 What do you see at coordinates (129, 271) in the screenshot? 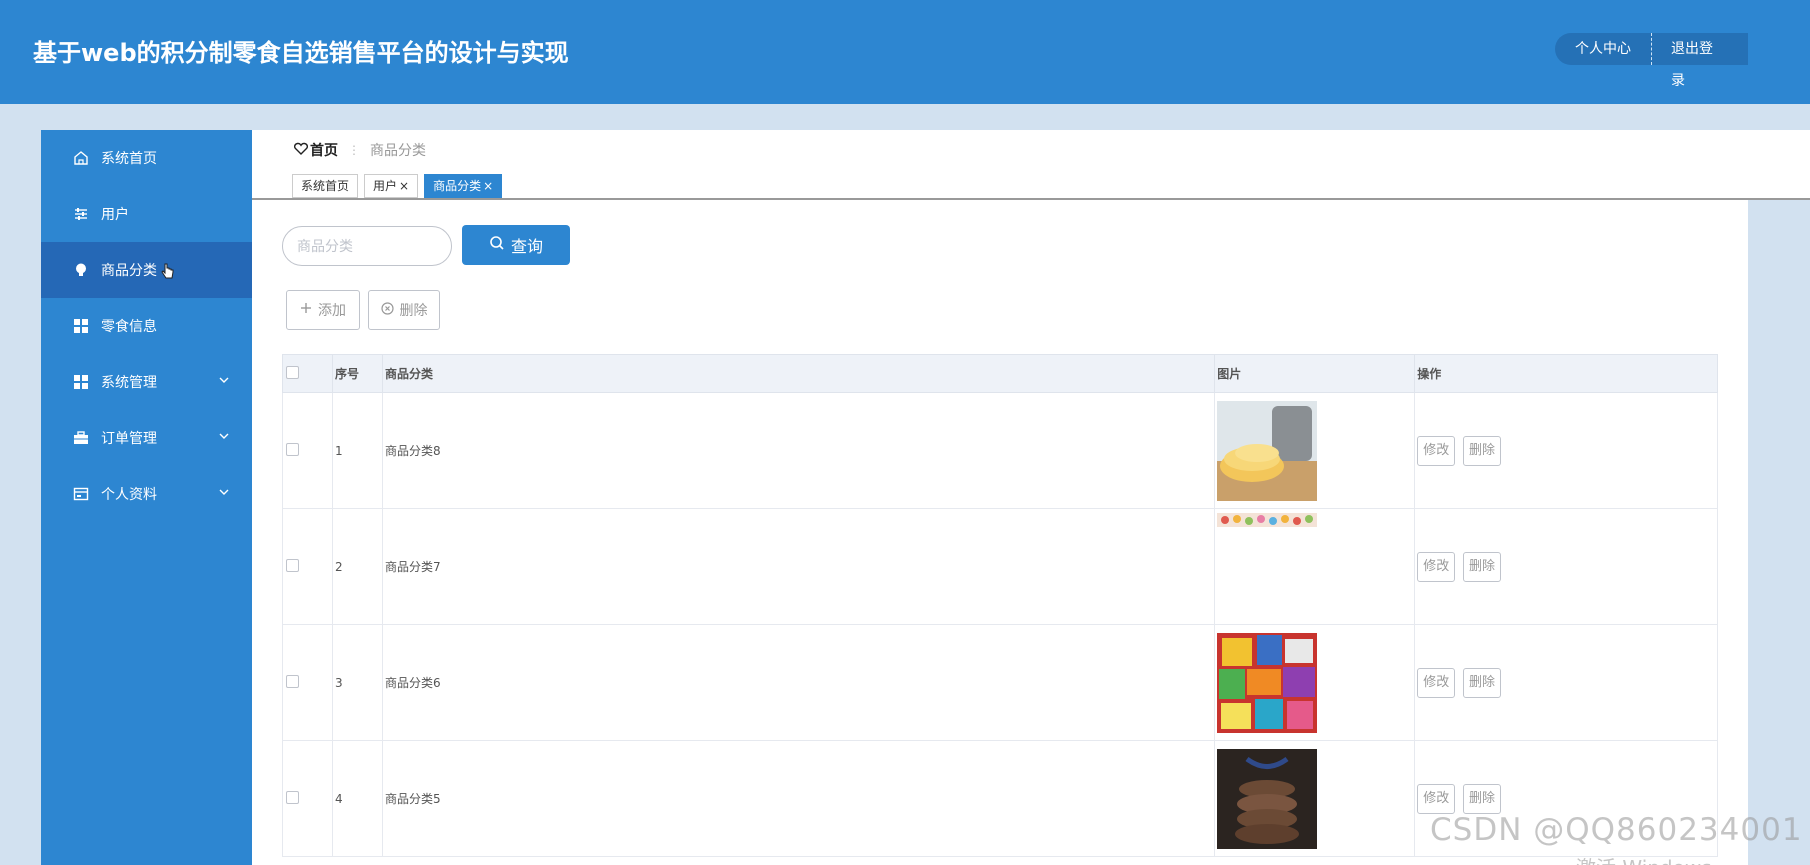
I see `sidebar-item-label: 商品分类` at bounding box center [129, 271].